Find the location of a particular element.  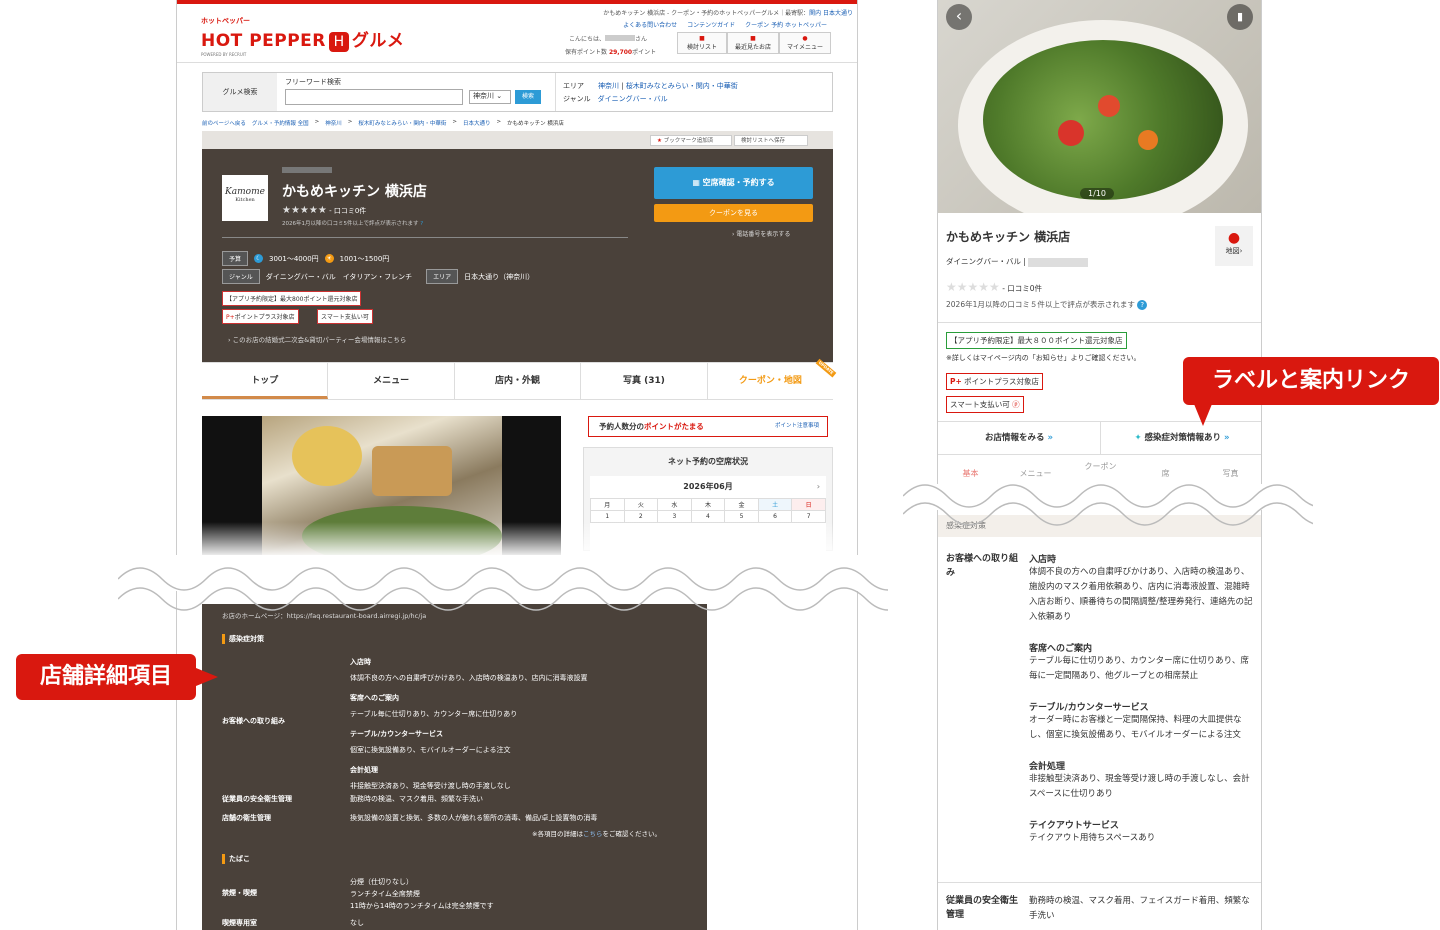

bookmark-label: ブックマーク追加済 is located at coordinates (688, 141).